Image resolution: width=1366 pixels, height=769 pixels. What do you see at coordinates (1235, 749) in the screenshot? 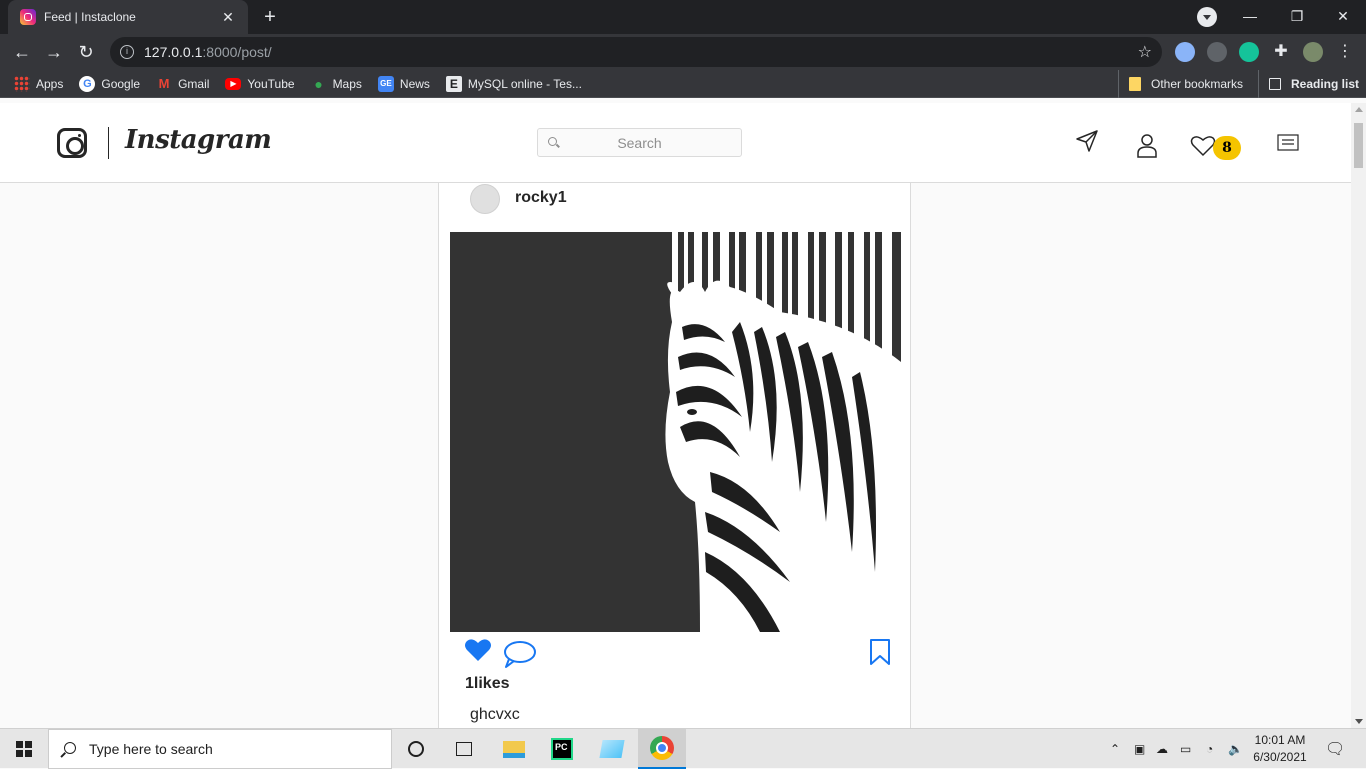
I see `volume-icon: 🔈` at bounding box center [1235, 749].